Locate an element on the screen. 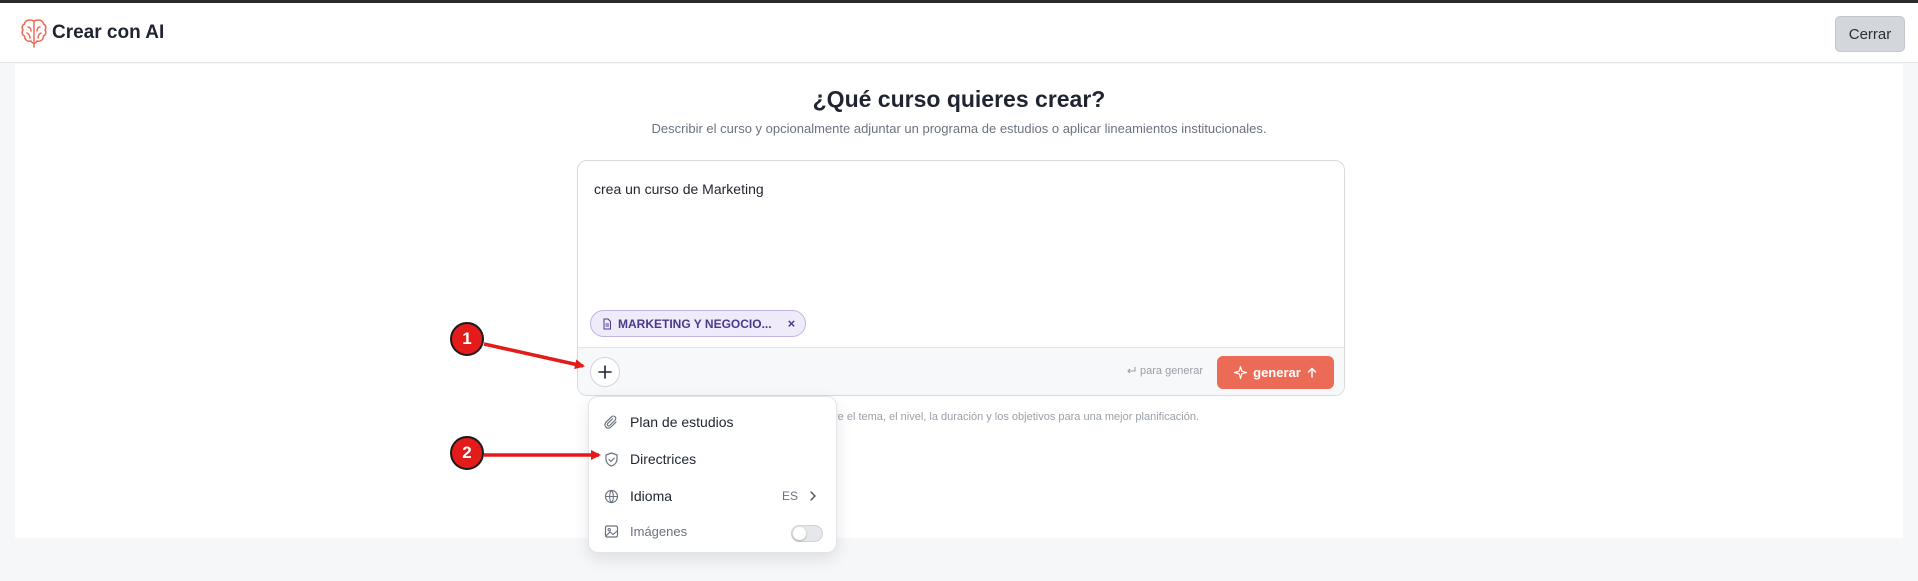  annotation-badge-2: 2 is located at coordinates (467, 453).